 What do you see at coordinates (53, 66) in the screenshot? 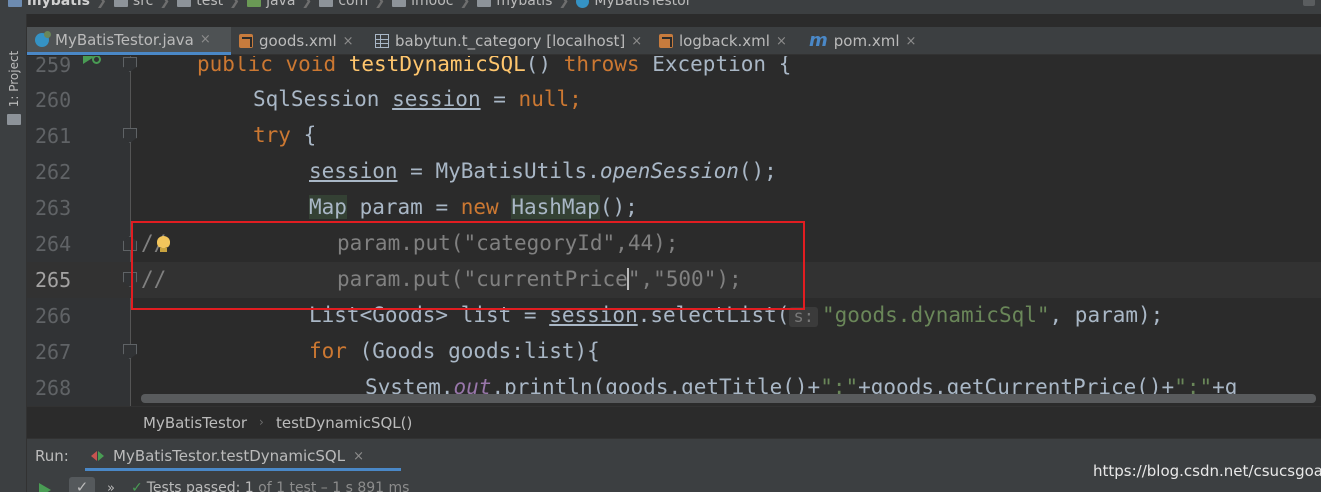
I see `line-number: 259` at bounding box center [53, 66].